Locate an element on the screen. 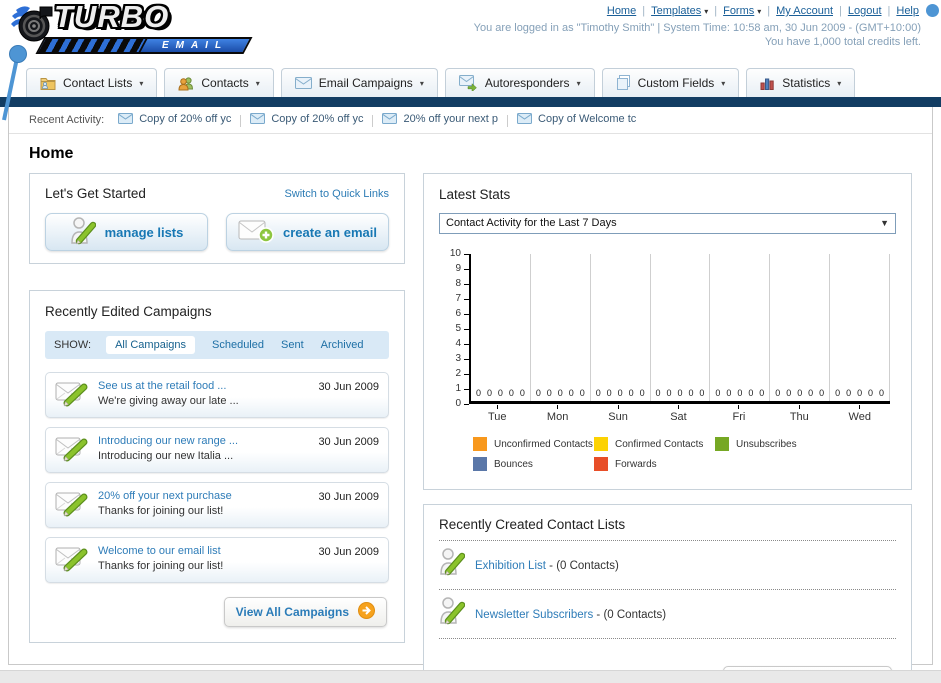 The image size is (941, 683). envelope-icon is located at coordinates (303, 83).